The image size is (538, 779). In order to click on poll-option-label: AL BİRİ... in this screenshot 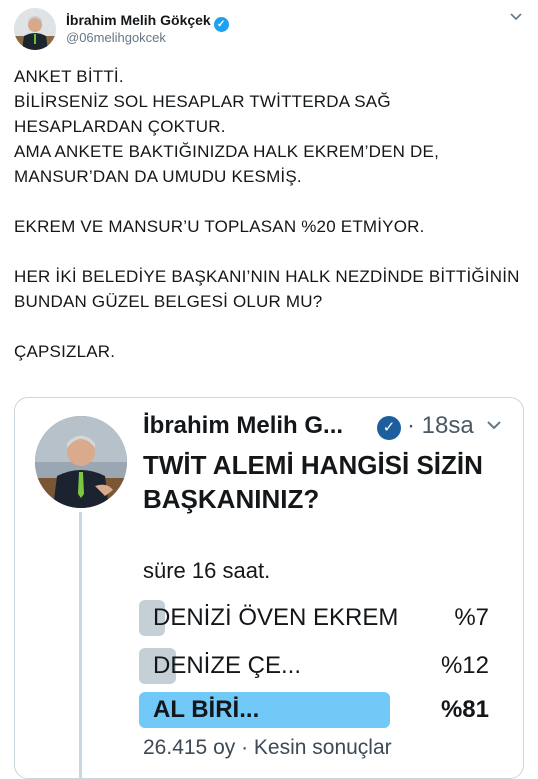, I will do `click(206, 709)`.